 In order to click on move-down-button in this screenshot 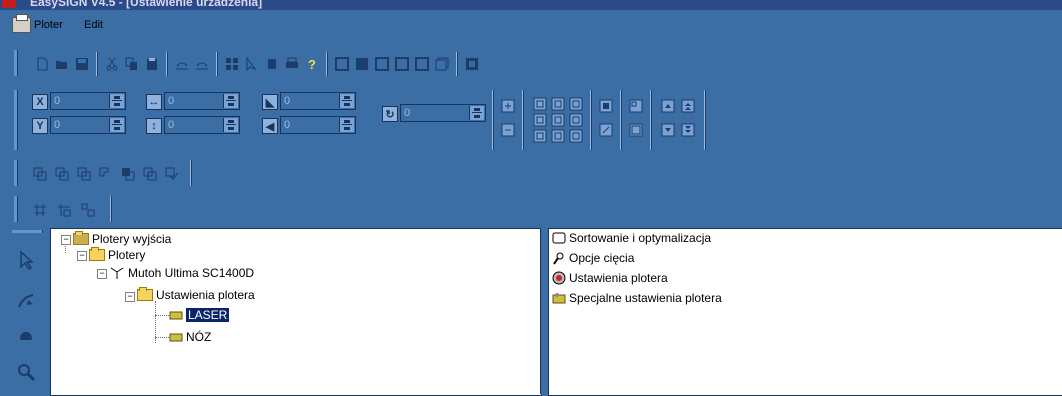, I will do `click(668, 130)`.